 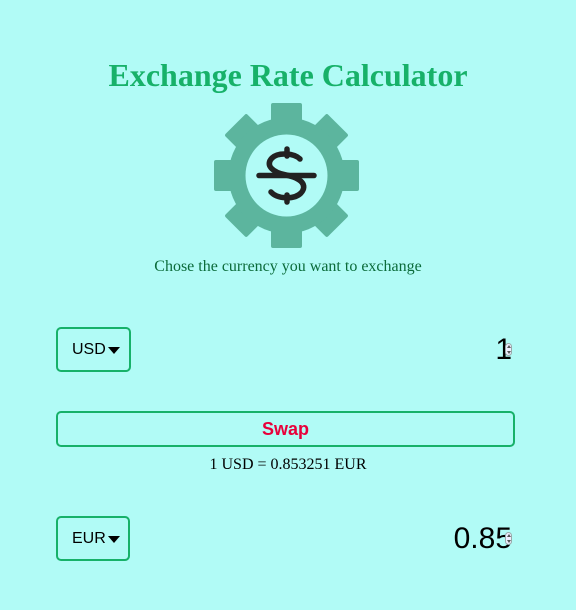 I want to click on rate-text: 1 USD = 0.853251 EUR, so click(x=288, y=464).